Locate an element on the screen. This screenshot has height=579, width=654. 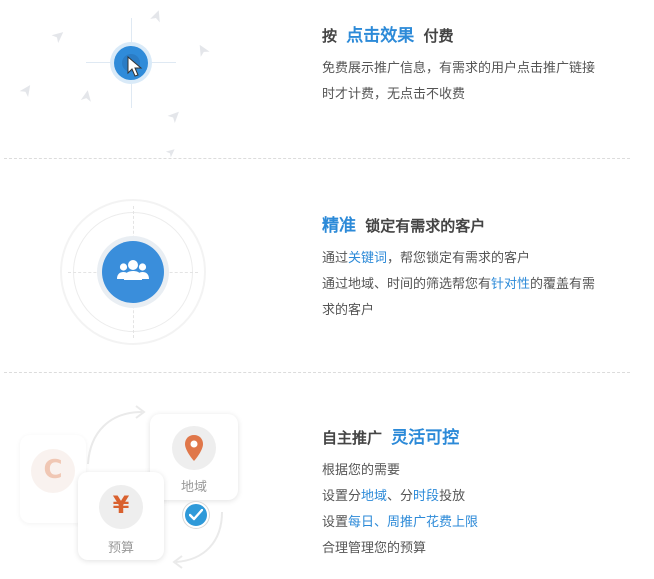
desc-line: 合理管理您的预算 is located at coordinates (374, 548).